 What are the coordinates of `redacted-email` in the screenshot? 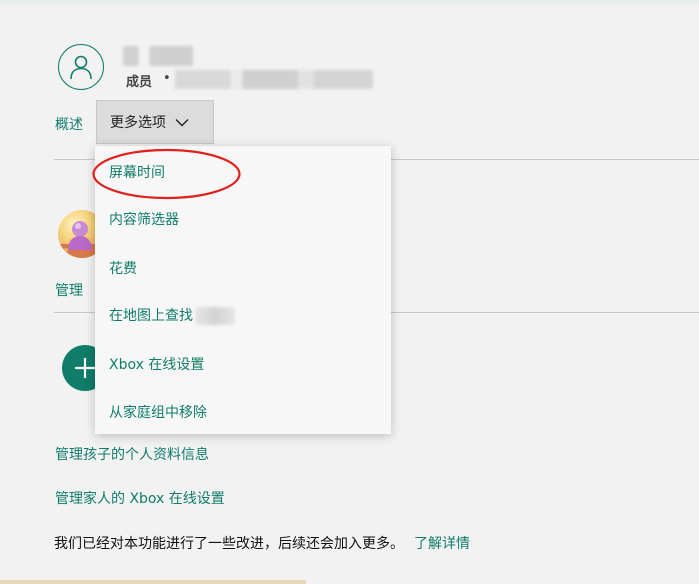 It's located at (274, 79).